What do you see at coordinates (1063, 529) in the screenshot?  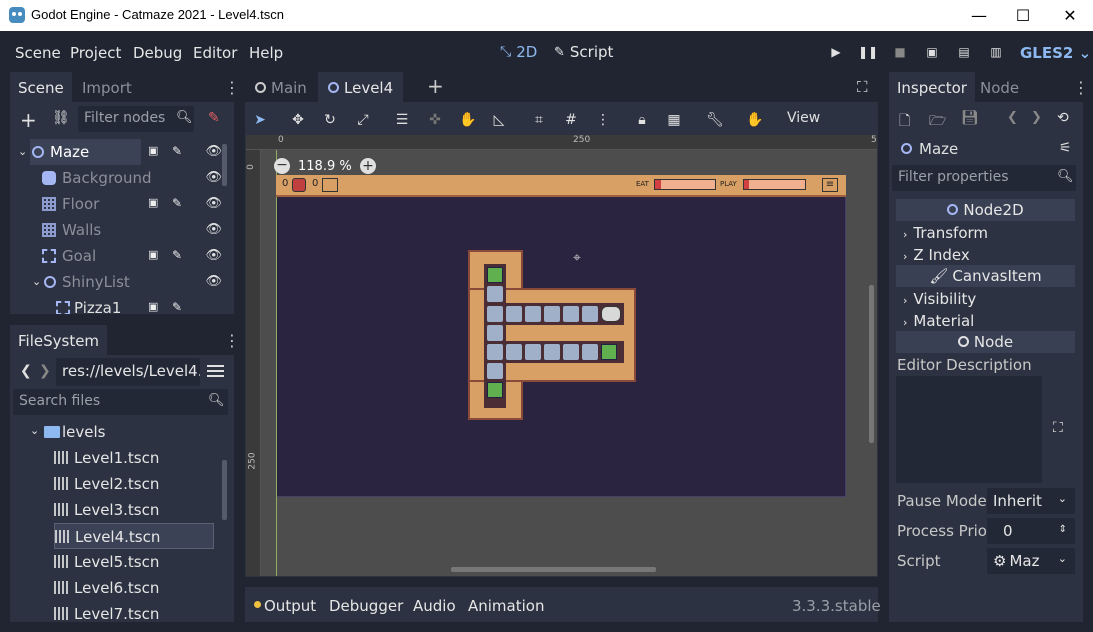 I see `spinner-icon: ⇕` at bounding box center [1063, 529].